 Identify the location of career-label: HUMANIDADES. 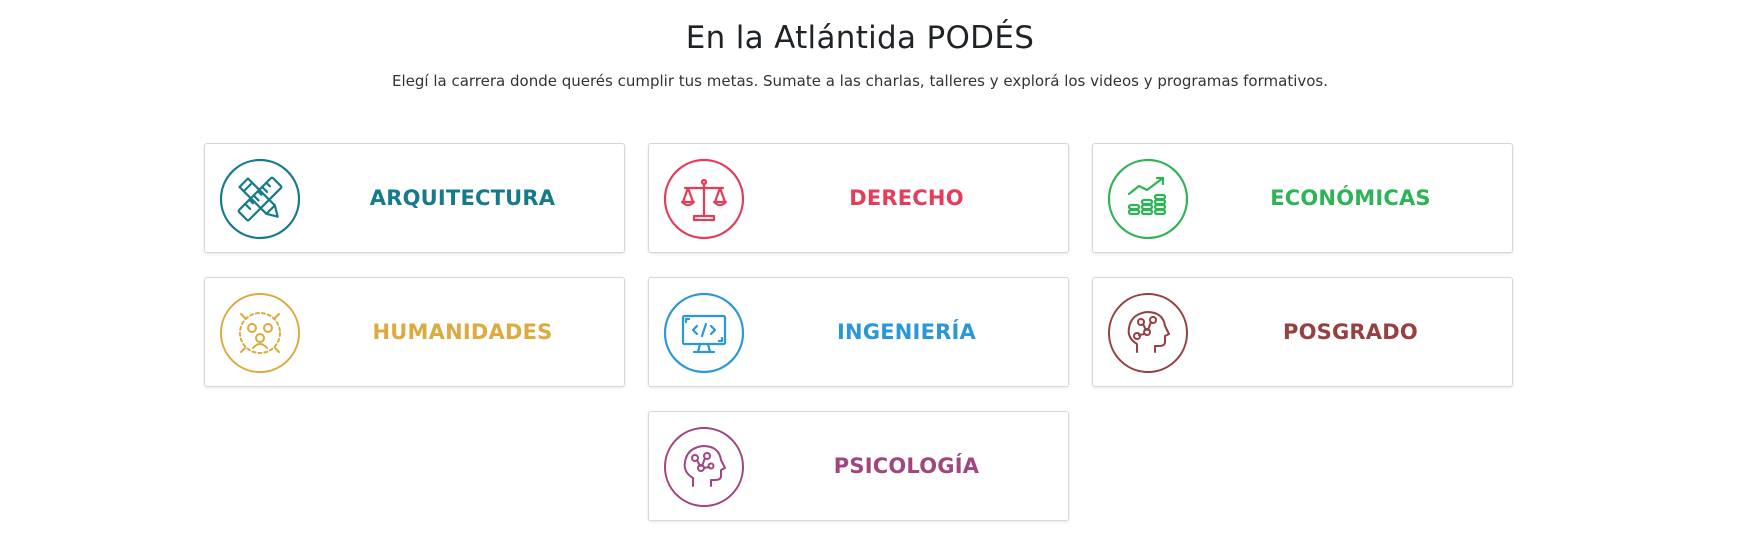
(462, 332).